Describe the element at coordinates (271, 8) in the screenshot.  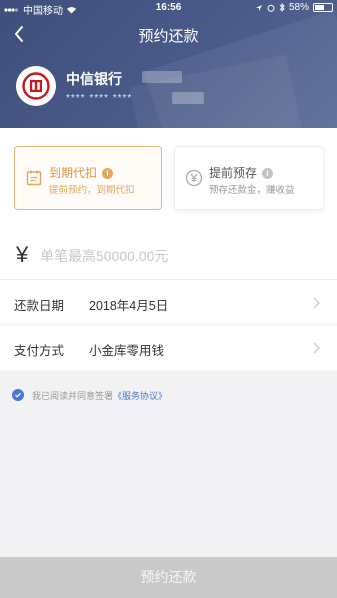
I see `alarm-icon` at that location.